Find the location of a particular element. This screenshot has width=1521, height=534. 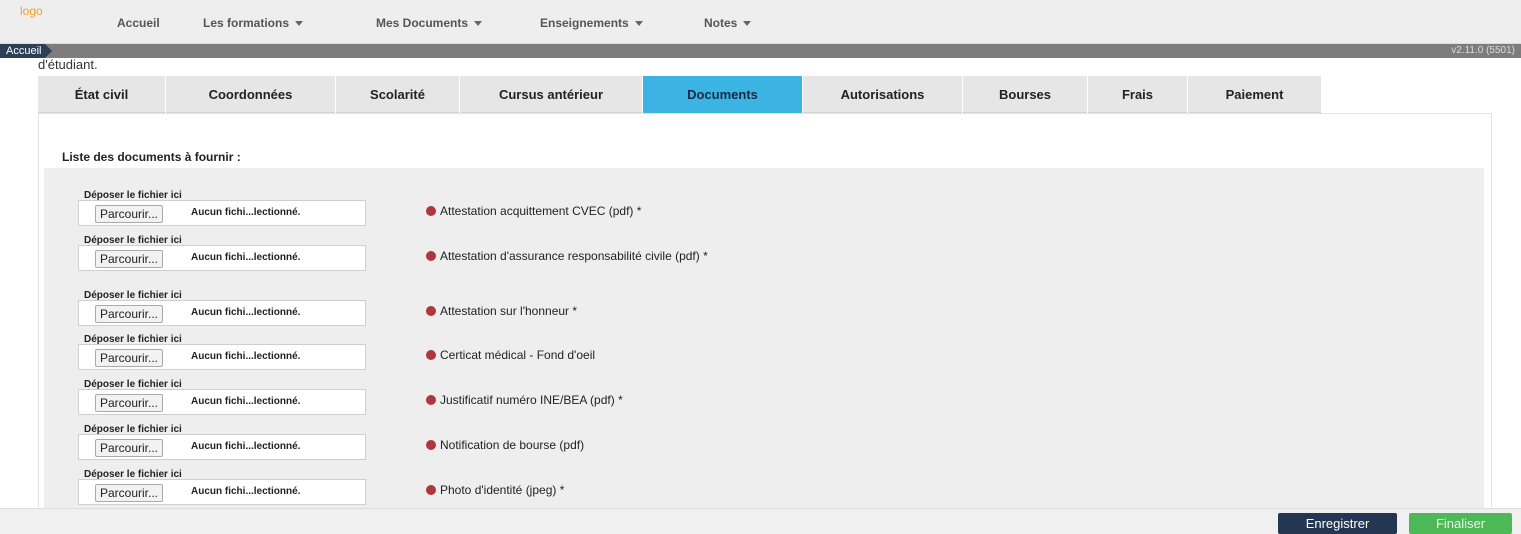

document-name: Attestation sur l'honneur * is located at coordinates (606, 311).